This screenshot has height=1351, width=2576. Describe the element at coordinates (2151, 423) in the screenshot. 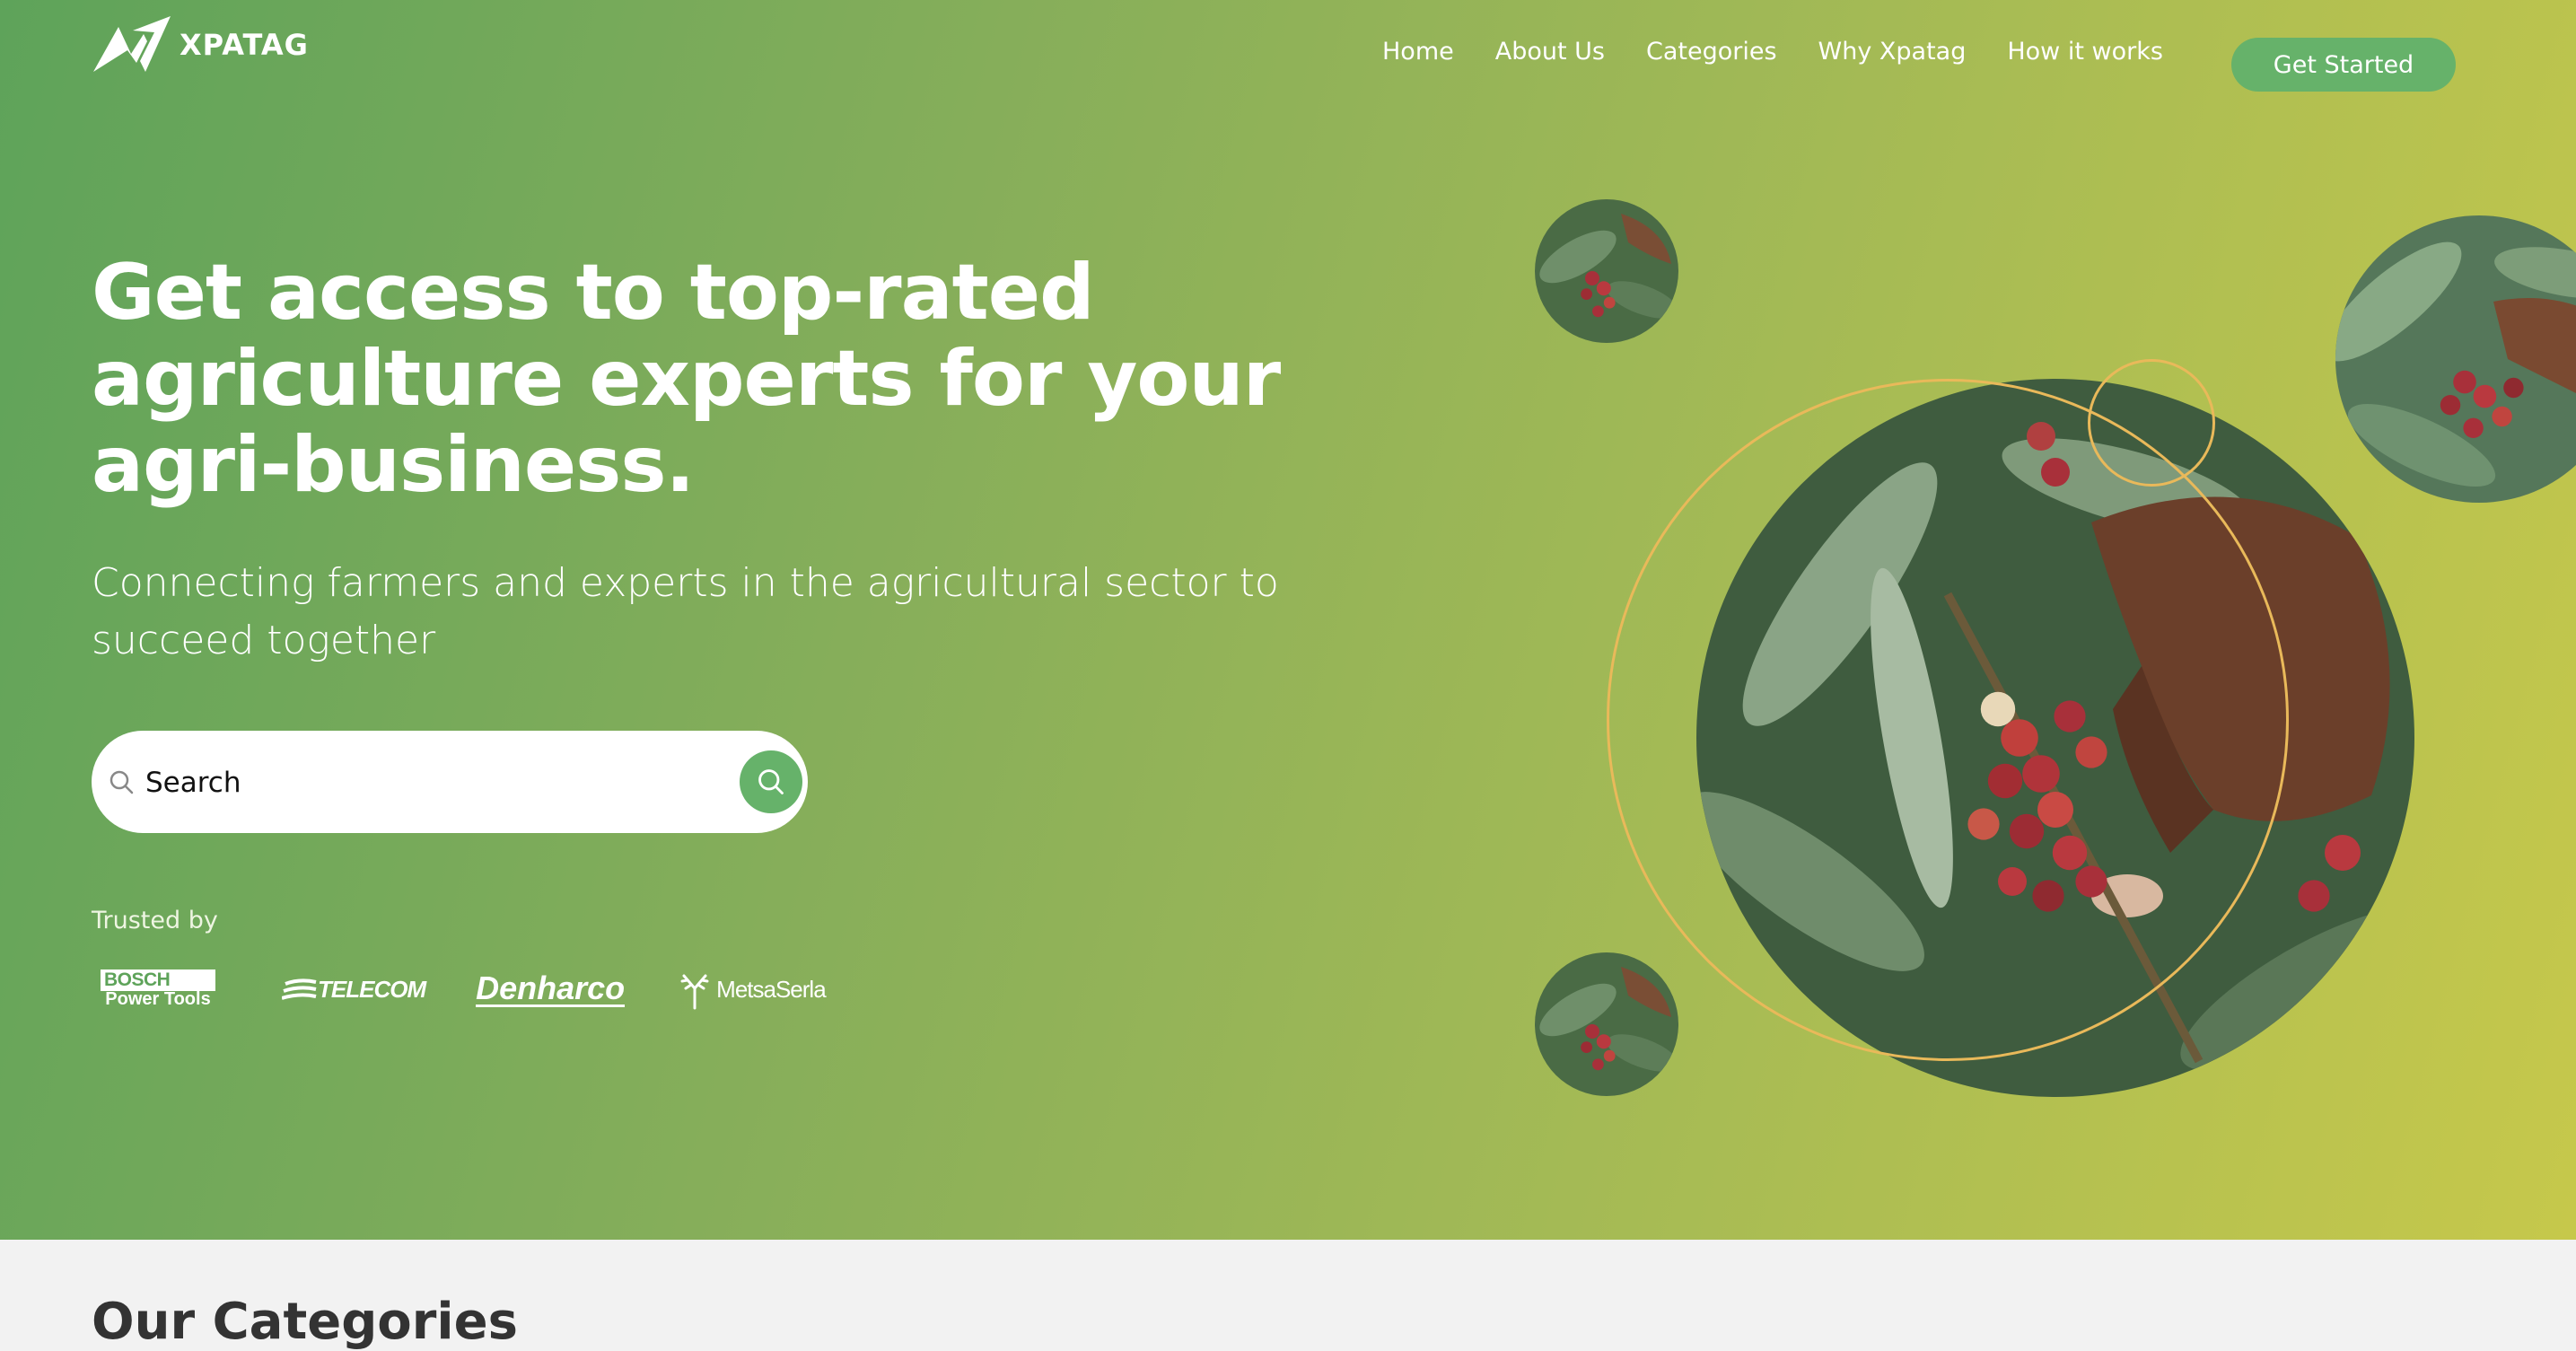

I see `decorative-ring-small` at that location.